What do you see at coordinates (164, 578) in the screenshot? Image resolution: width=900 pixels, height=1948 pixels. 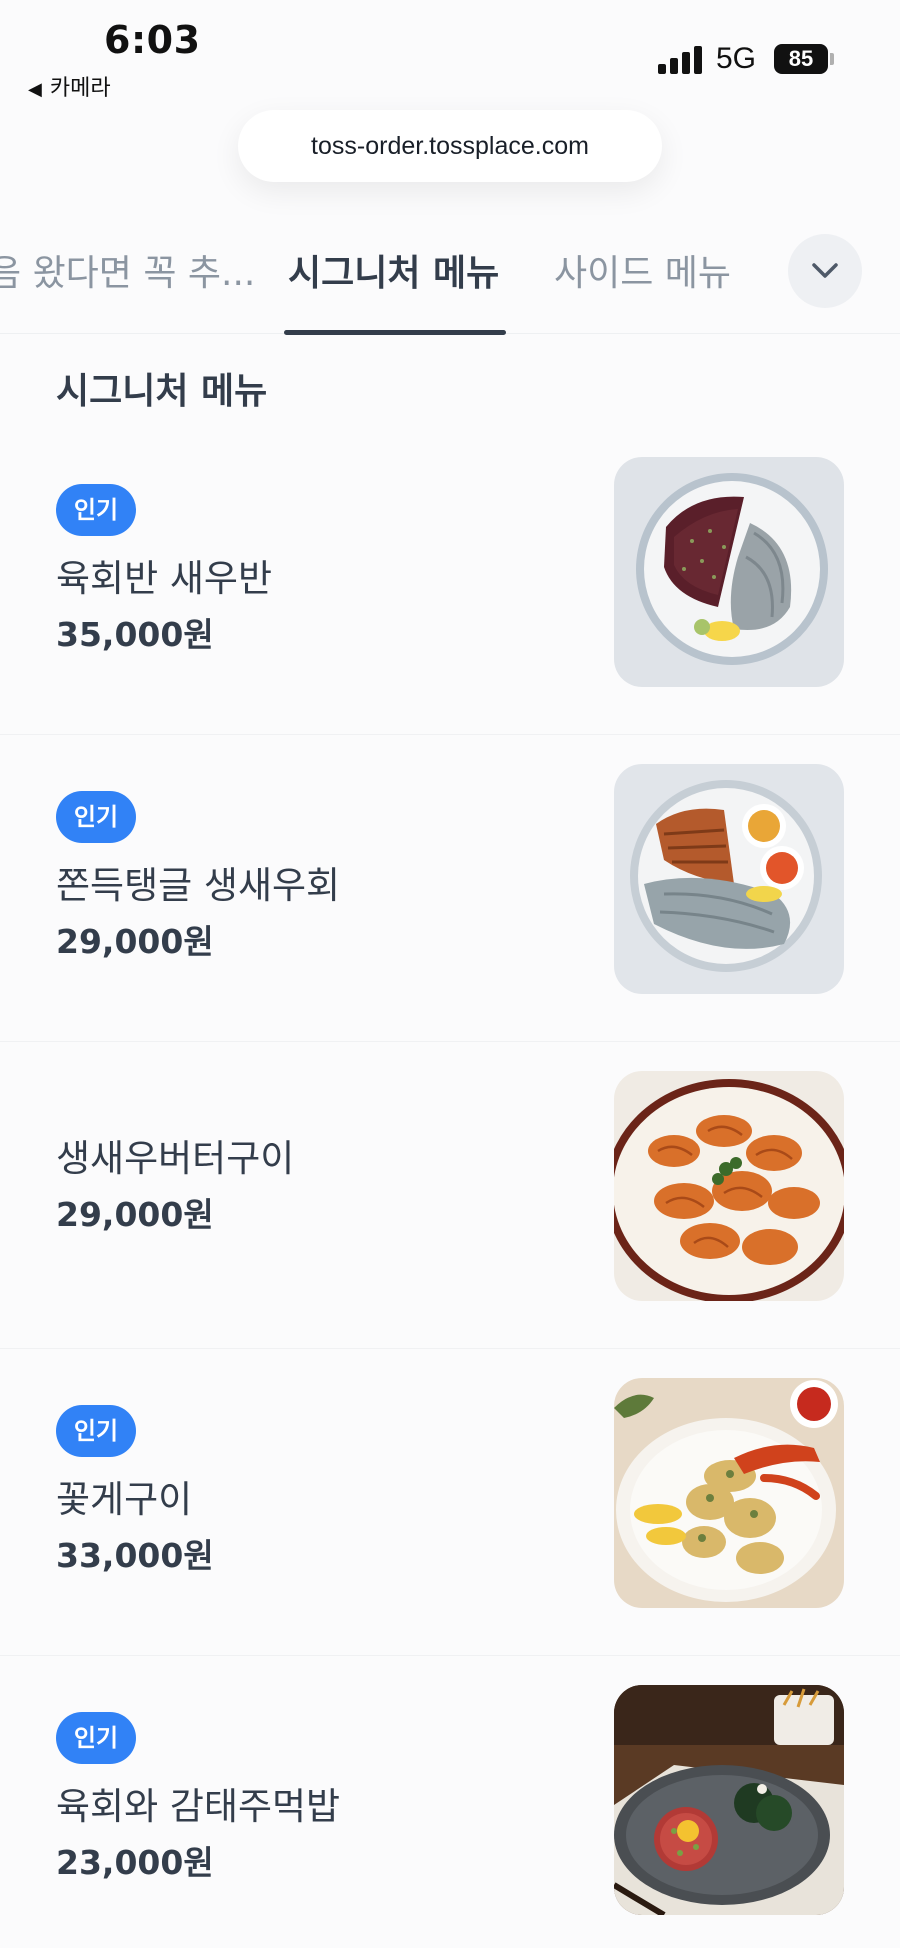 I see `menu-item-name: 육회반 새우반` at bounding box center [164, 578].